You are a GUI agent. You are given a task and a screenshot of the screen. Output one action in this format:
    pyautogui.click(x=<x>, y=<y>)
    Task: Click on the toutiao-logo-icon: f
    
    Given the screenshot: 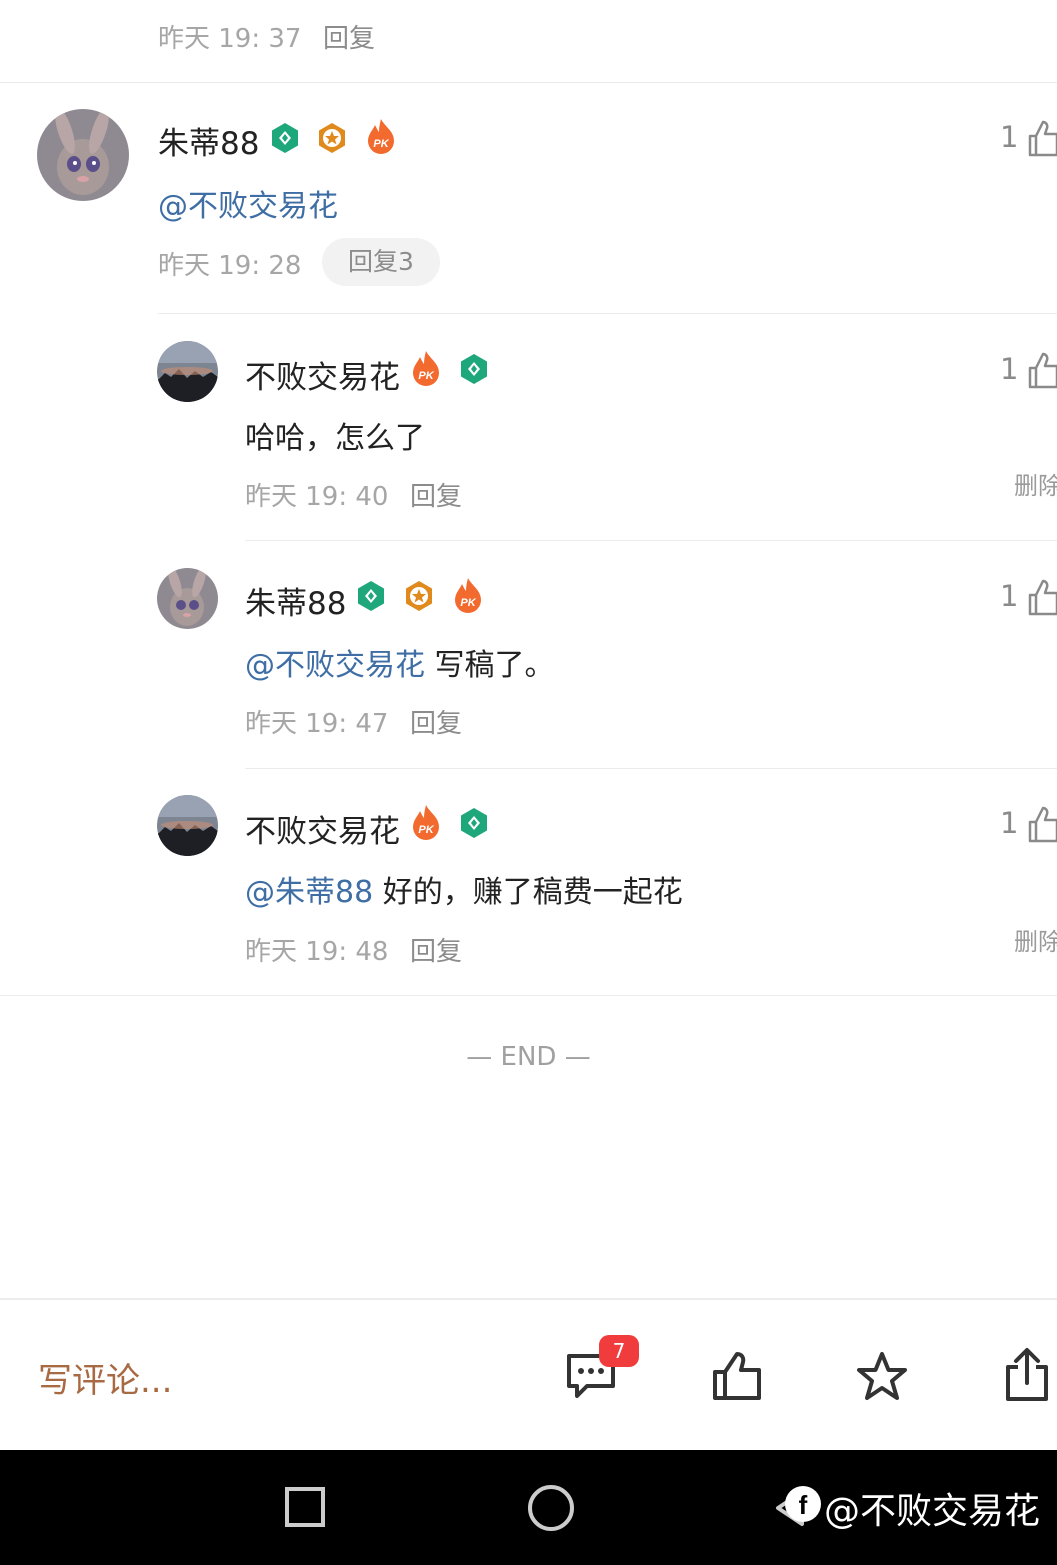 What is the action you would take?
    pyautogui.click(x=803, y=1506)
    